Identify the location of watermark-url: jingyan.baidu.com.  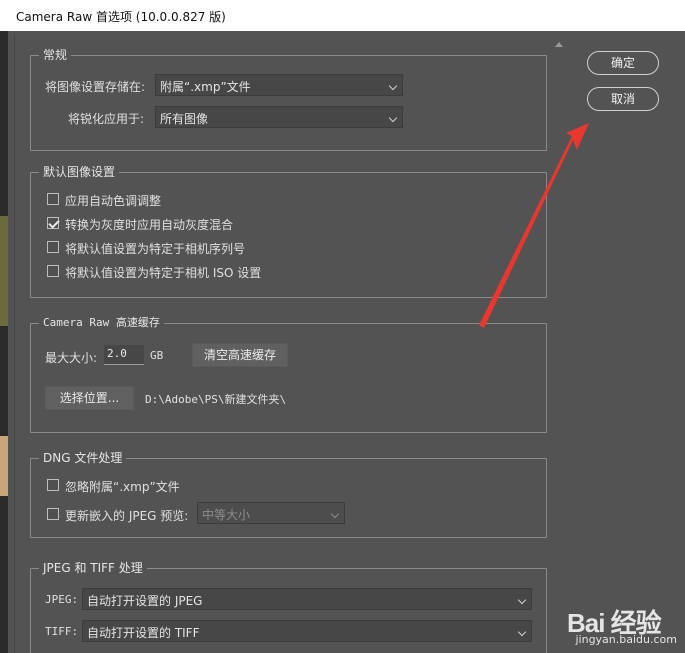
(626, 639).